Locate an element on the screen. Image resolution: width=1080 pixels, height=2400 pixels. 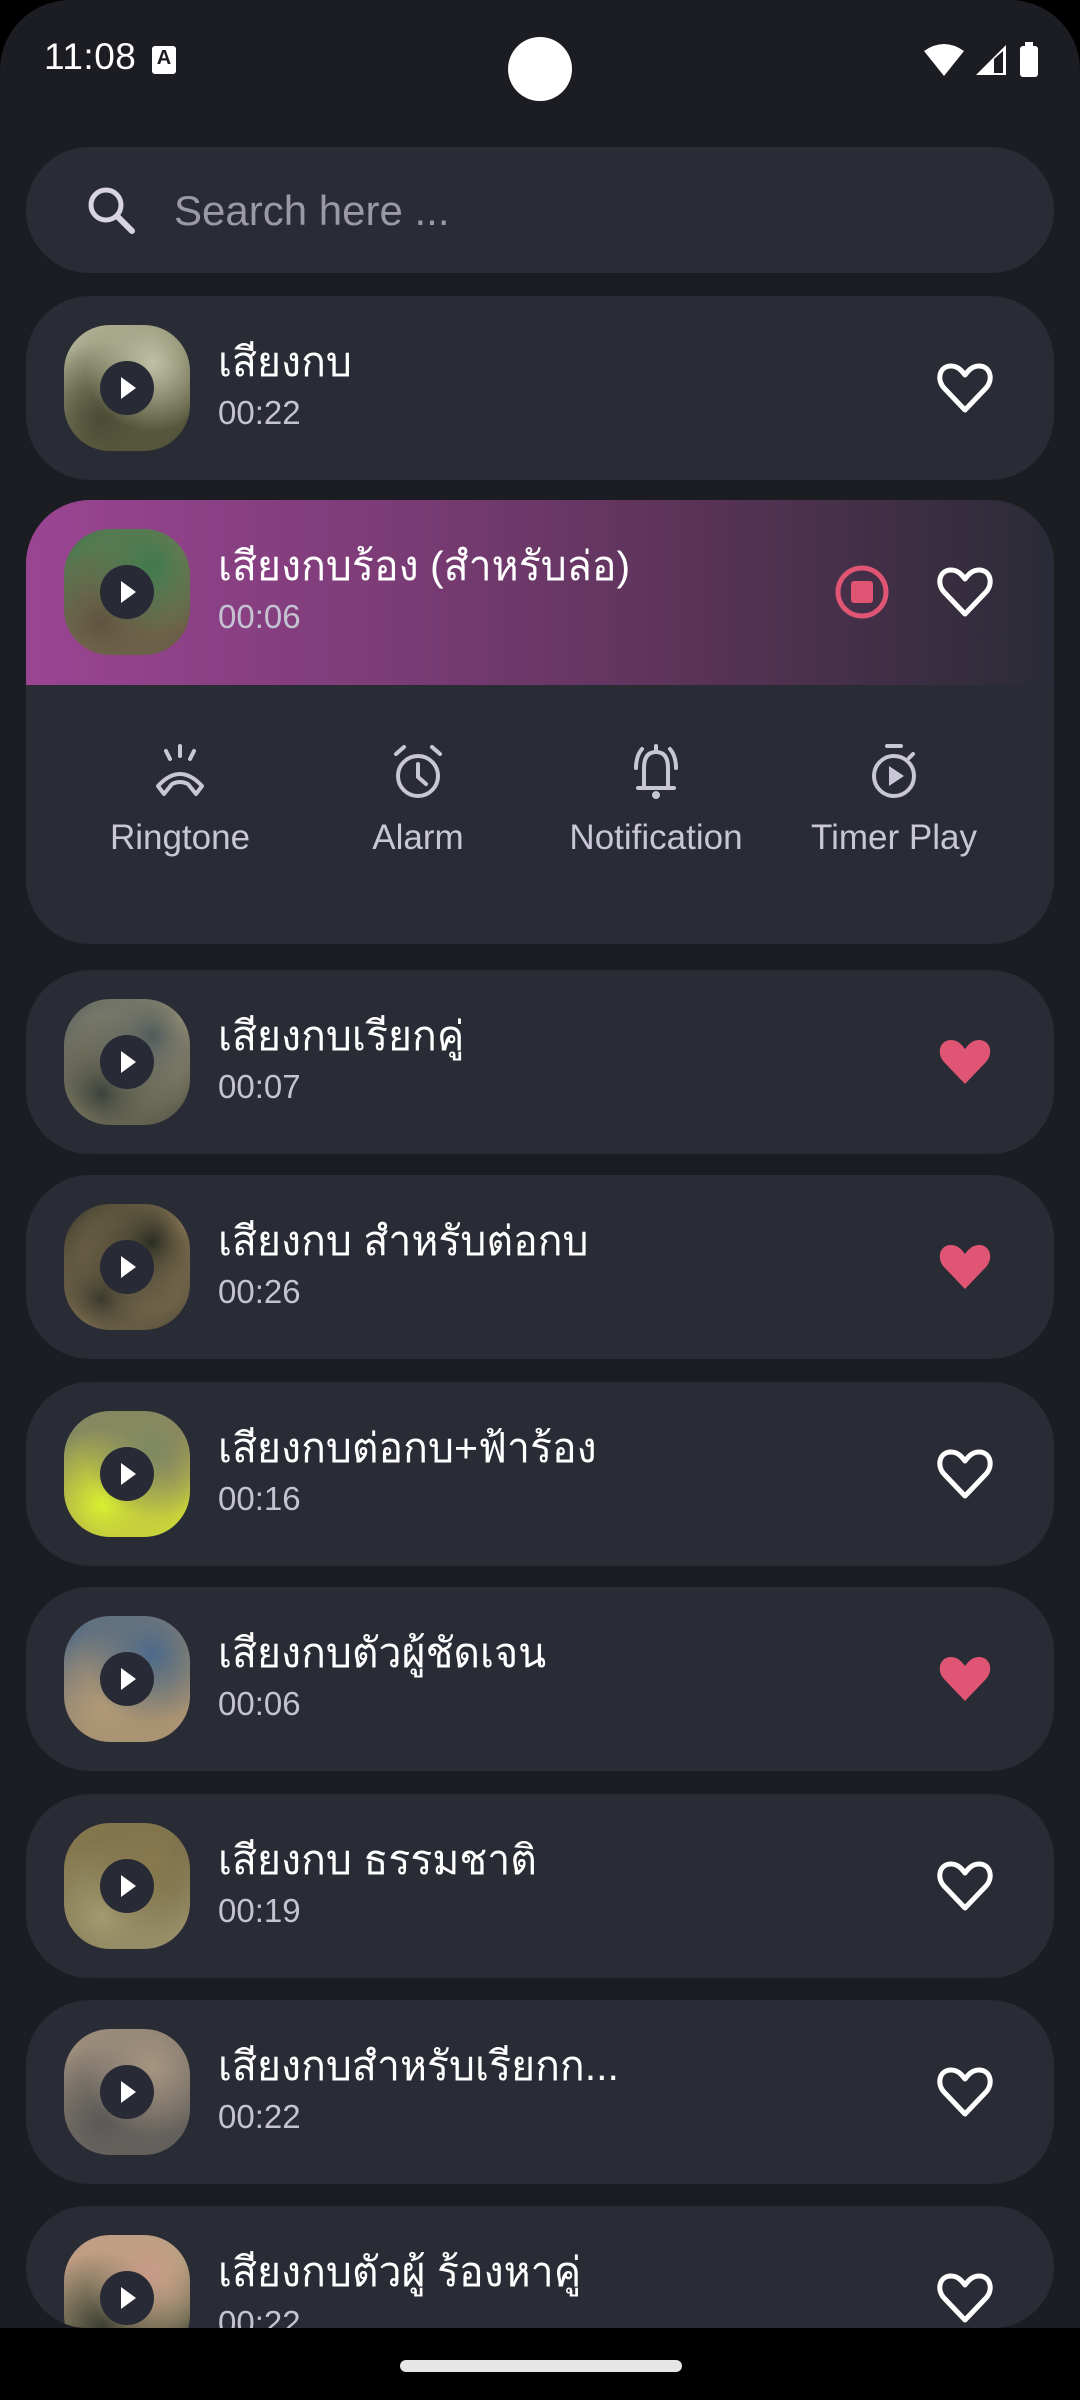
battery-icon is located at coordinates (1029, 59).